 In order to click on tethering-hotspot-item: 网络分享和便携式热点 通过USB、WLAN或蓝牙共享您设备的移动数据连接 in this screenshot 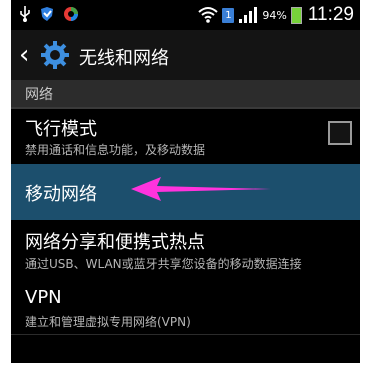, I will do `click(185, 249)`.